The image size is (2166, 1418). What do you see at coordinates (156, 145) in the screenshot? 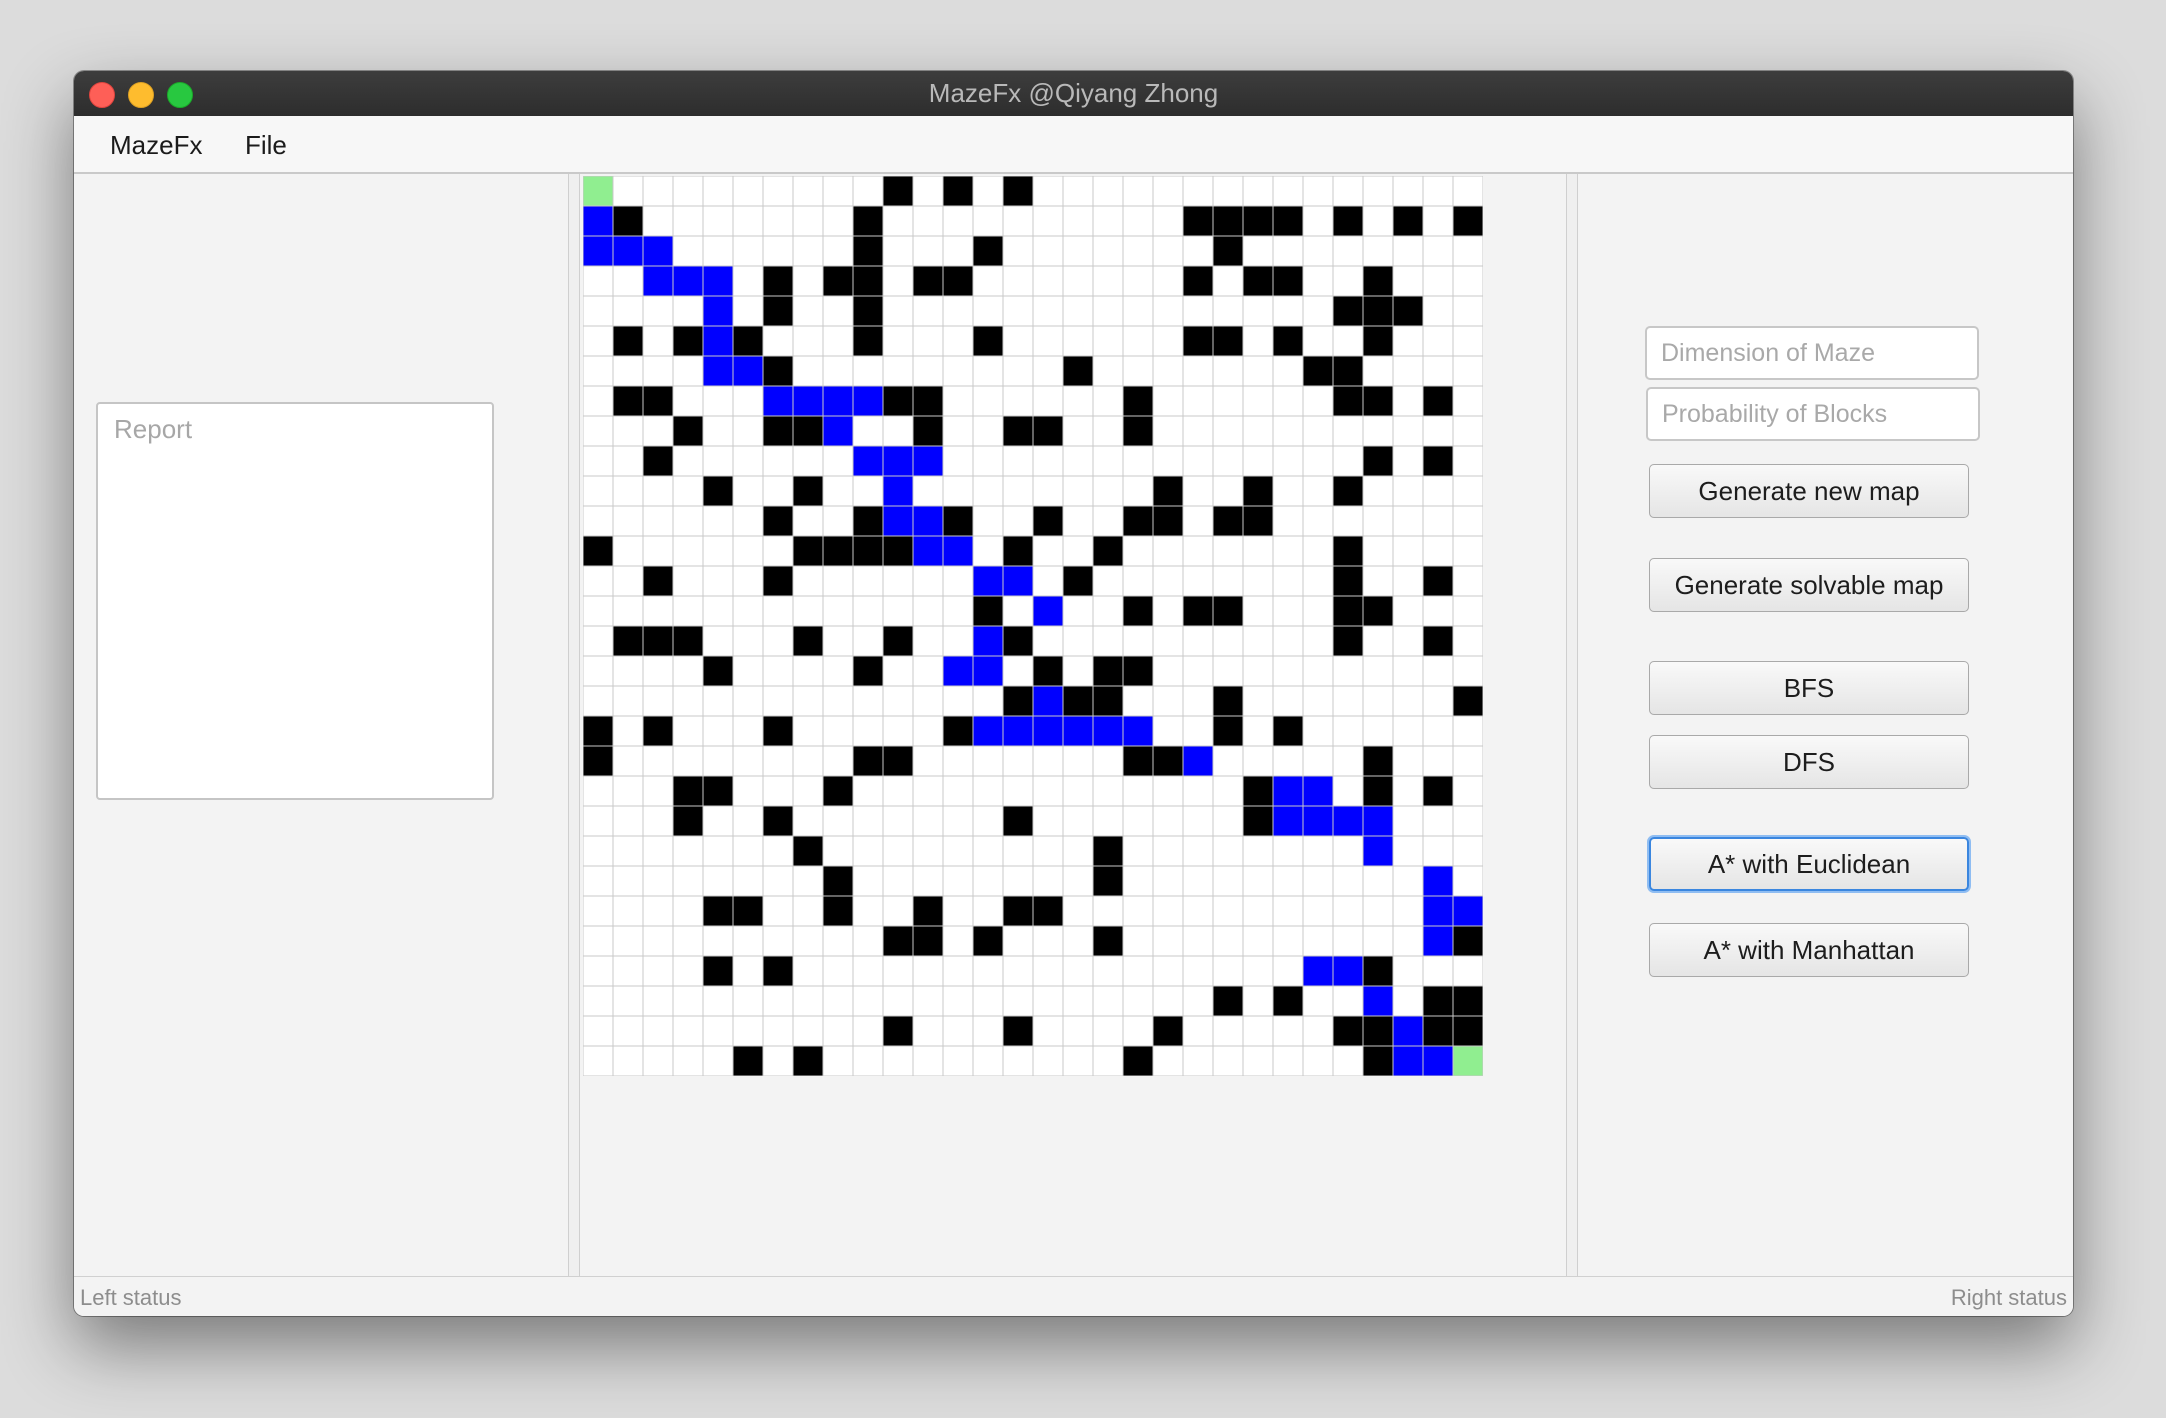
I see `menu-mazefx: MazeFx` at bounding box center [156, 145].